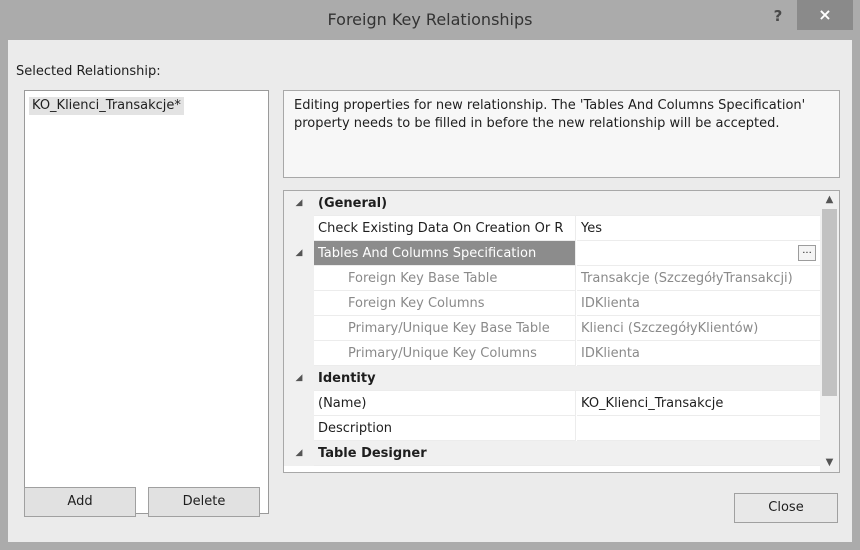 Image resolution: width=860 pixels, height=550 pixels. I want to click on property-name: (Name), so click(445, 403).